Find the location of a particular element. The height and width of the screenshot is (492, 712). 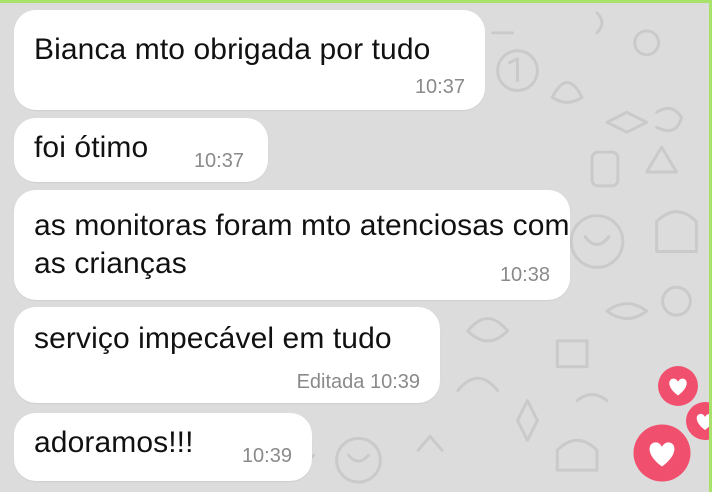

message-bubble: Bianca mto obrigada por tudo 10:37 is located at coordinates (249, 60).